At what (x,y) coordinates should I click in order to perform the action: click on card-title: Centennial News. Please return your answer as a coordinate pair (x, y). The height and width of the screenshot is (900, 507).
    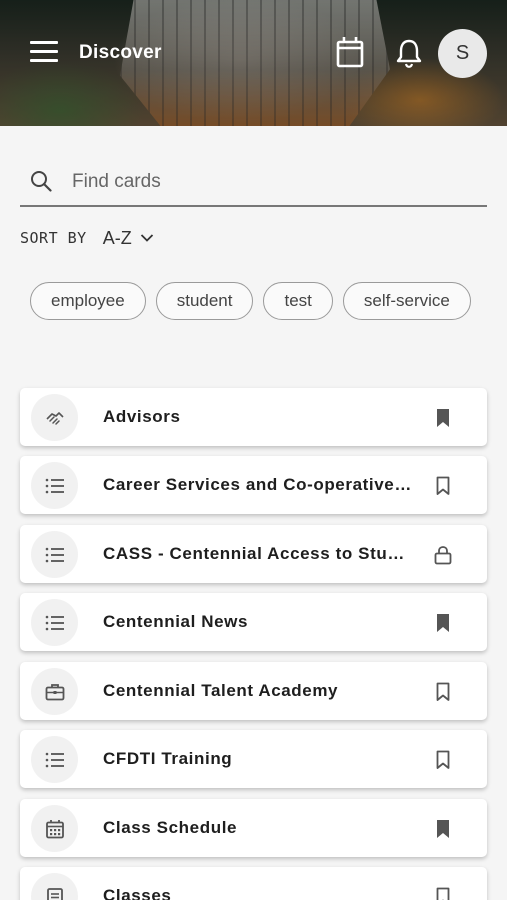
    Looking at the image, I should click on (176, 621).